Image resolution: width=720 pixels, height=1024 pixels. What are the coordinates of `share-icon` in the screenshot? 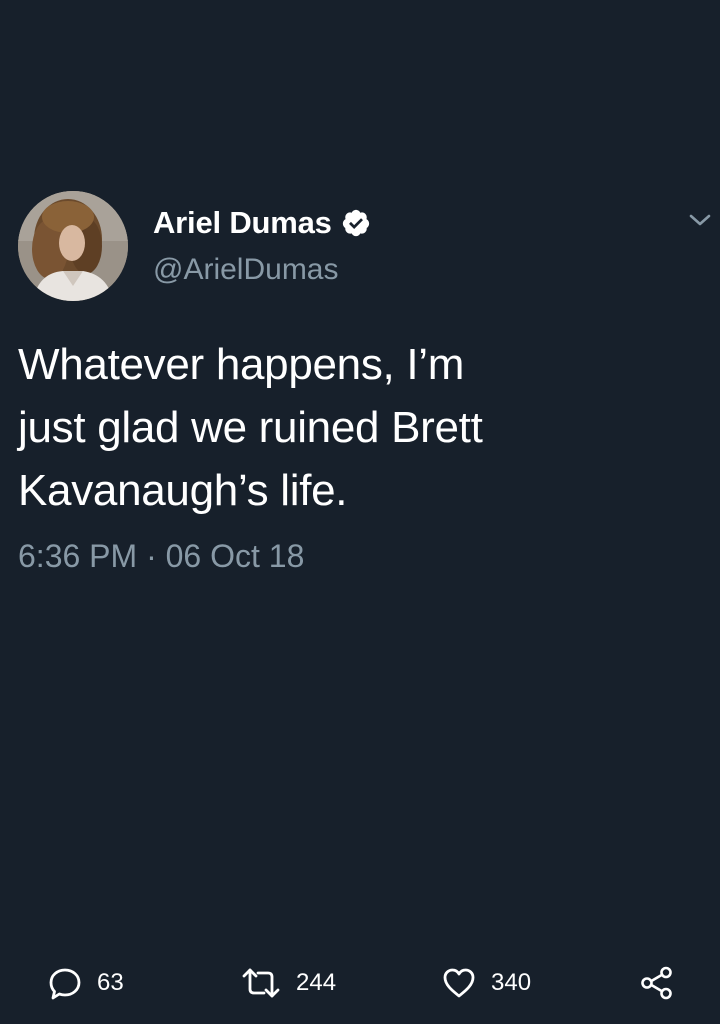 It's located at (656, 983).